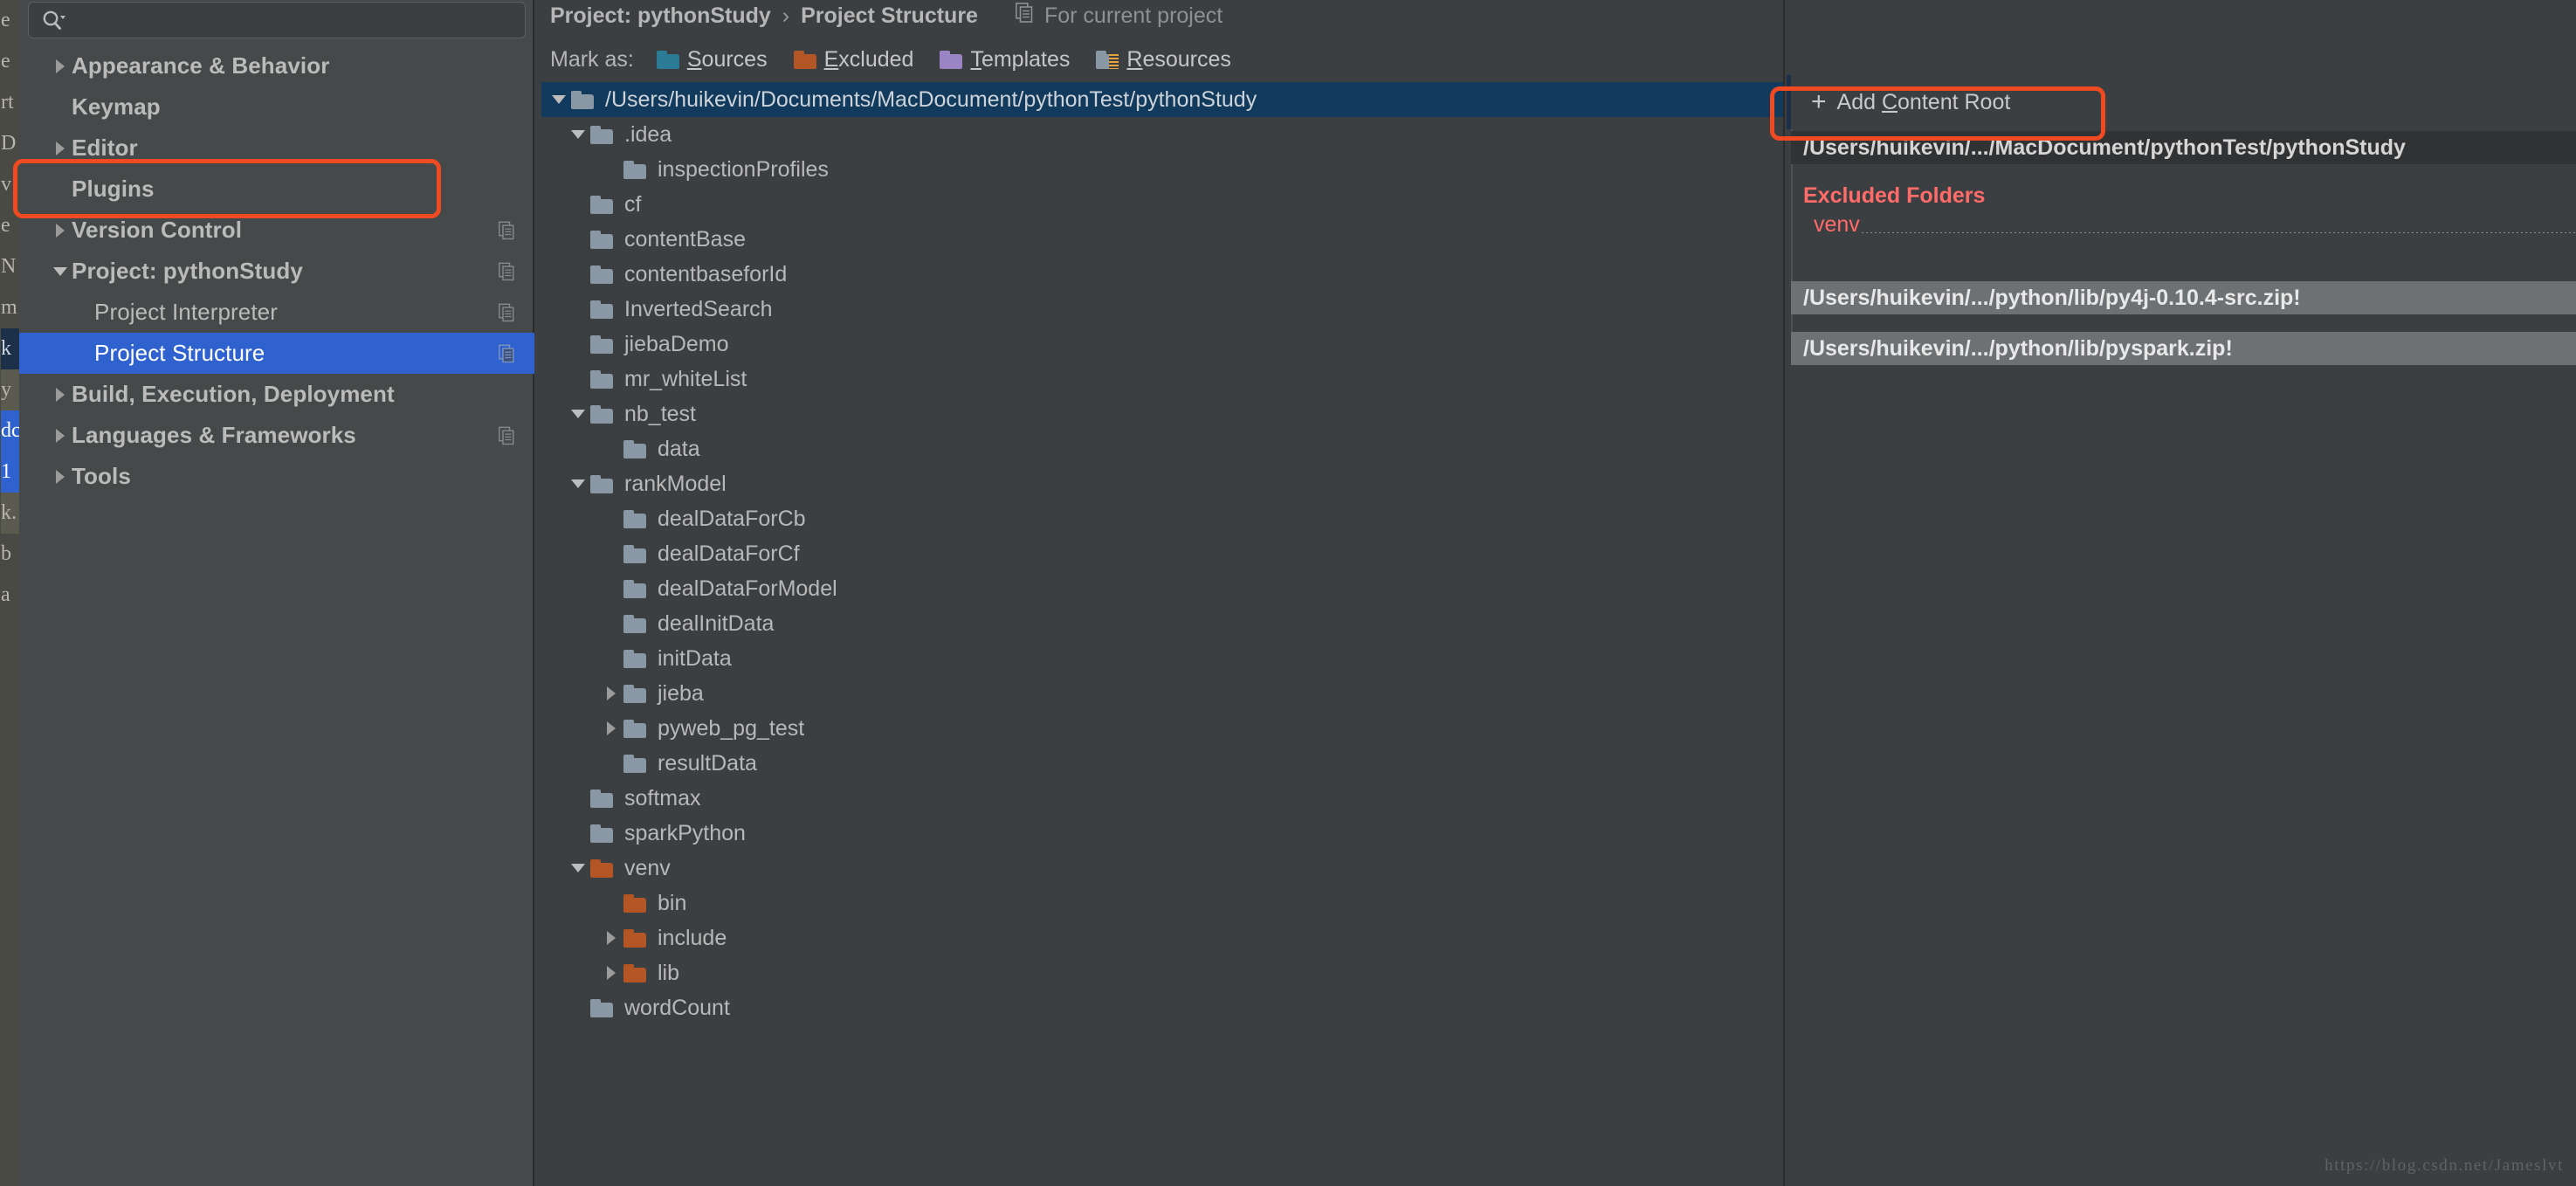 The image size is (2576, 1186). Describe the element at coordinates (2218, 232) in the screenshot. I see `dotted-leader` at that location.